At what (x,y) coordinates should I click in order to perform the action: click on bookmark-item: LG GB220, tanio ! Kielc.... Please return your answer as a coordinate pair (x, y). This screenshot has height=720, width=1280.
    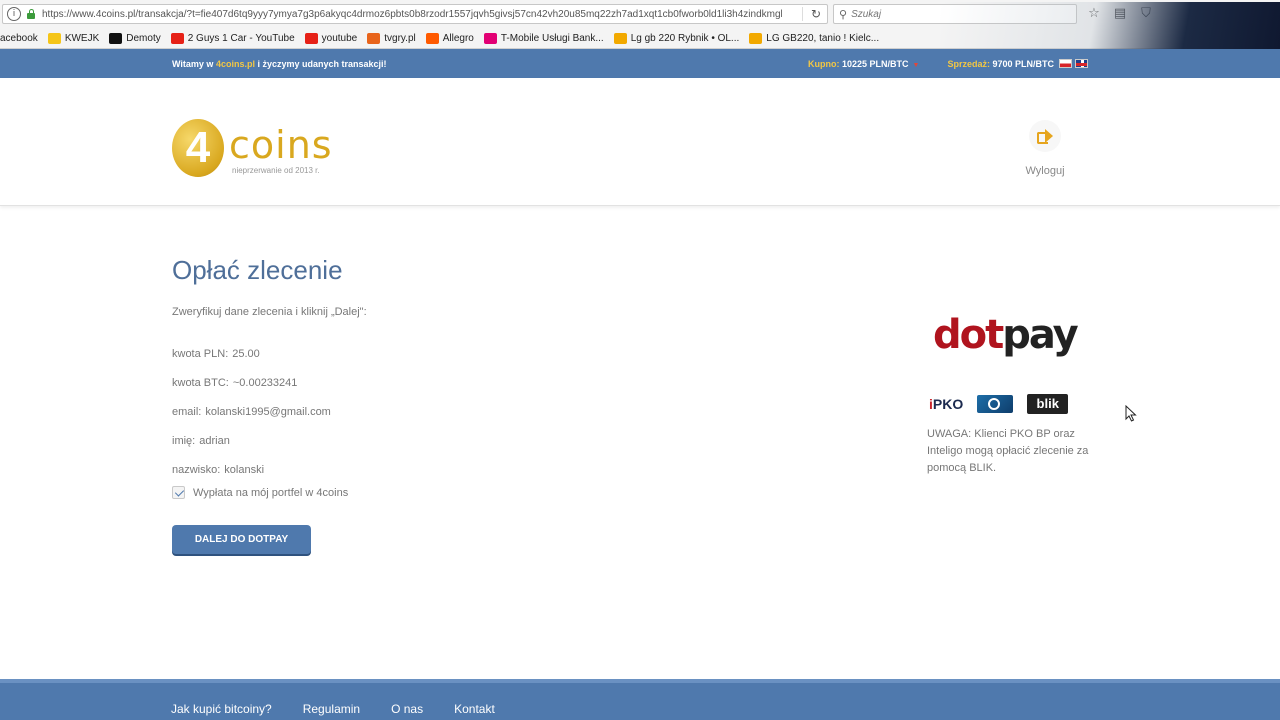
    Looking at the image, I should click on (814, 38).